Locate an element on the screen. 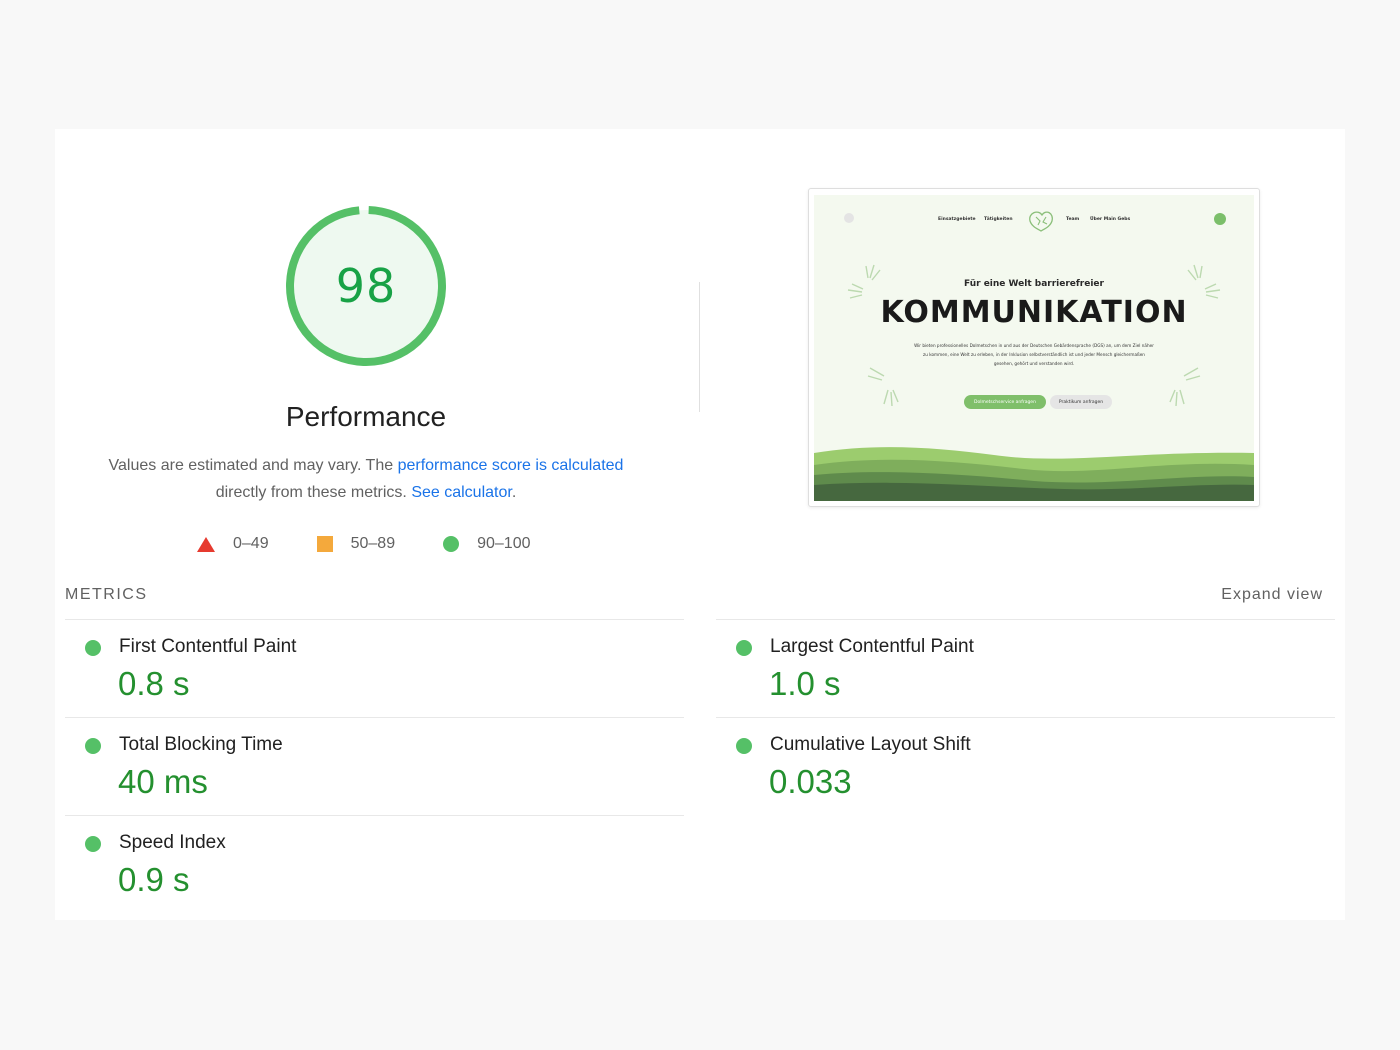  nav-item: Einsatzgebiete is located at coordinates (957, 219).